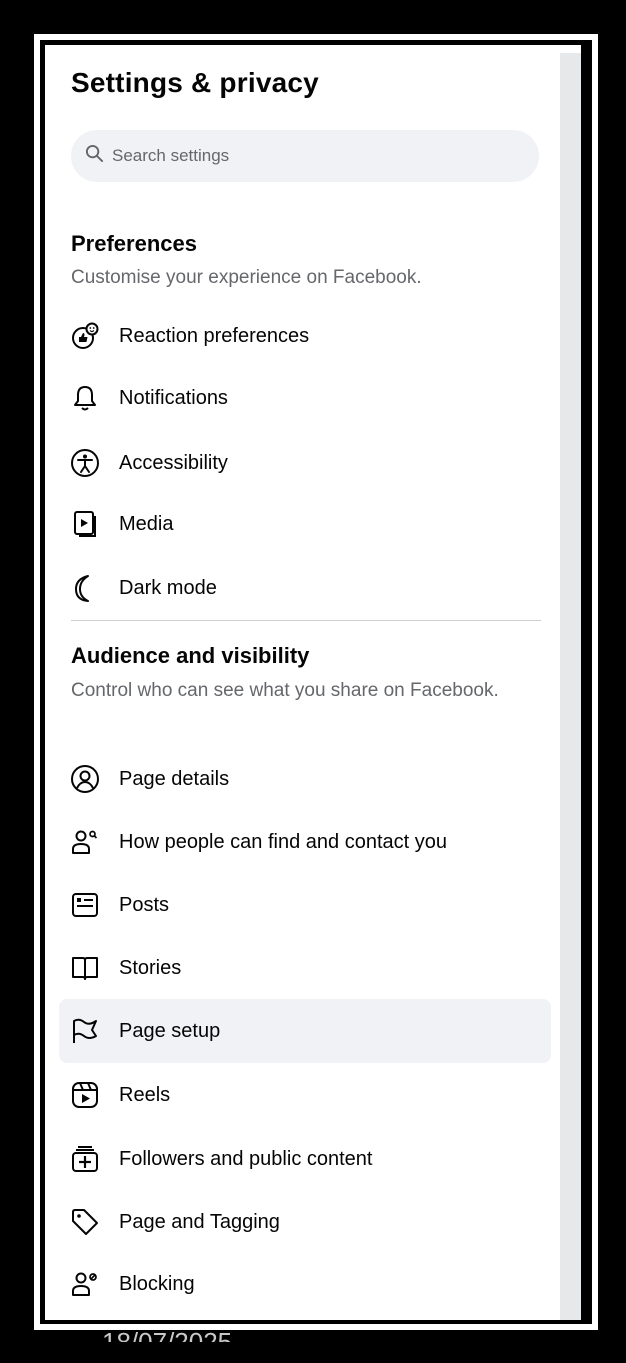 Image resolution: width=626 pixels, height=1363 pixels. What do you see at coordinates (214, 335) in the screenshot?
I see `menu-item-label: Reaction preferences` at bounding box center [214, 335].